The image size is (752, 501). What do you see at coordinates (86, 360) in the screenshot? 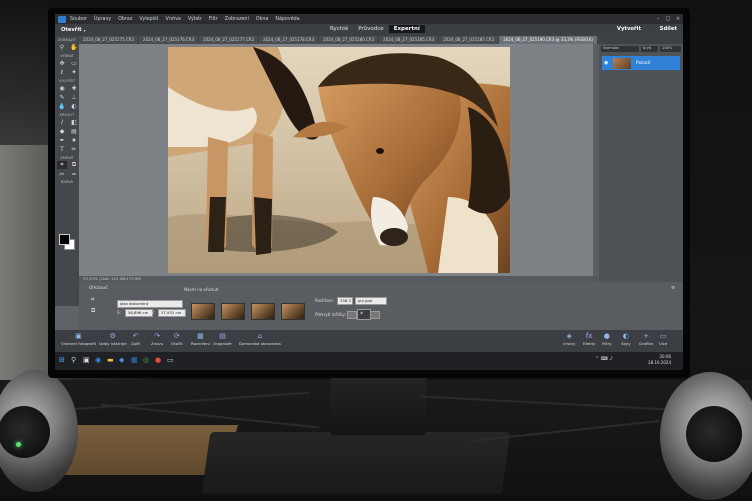
I see `task-view-icon: ▣` at bounding box center [86, 360].